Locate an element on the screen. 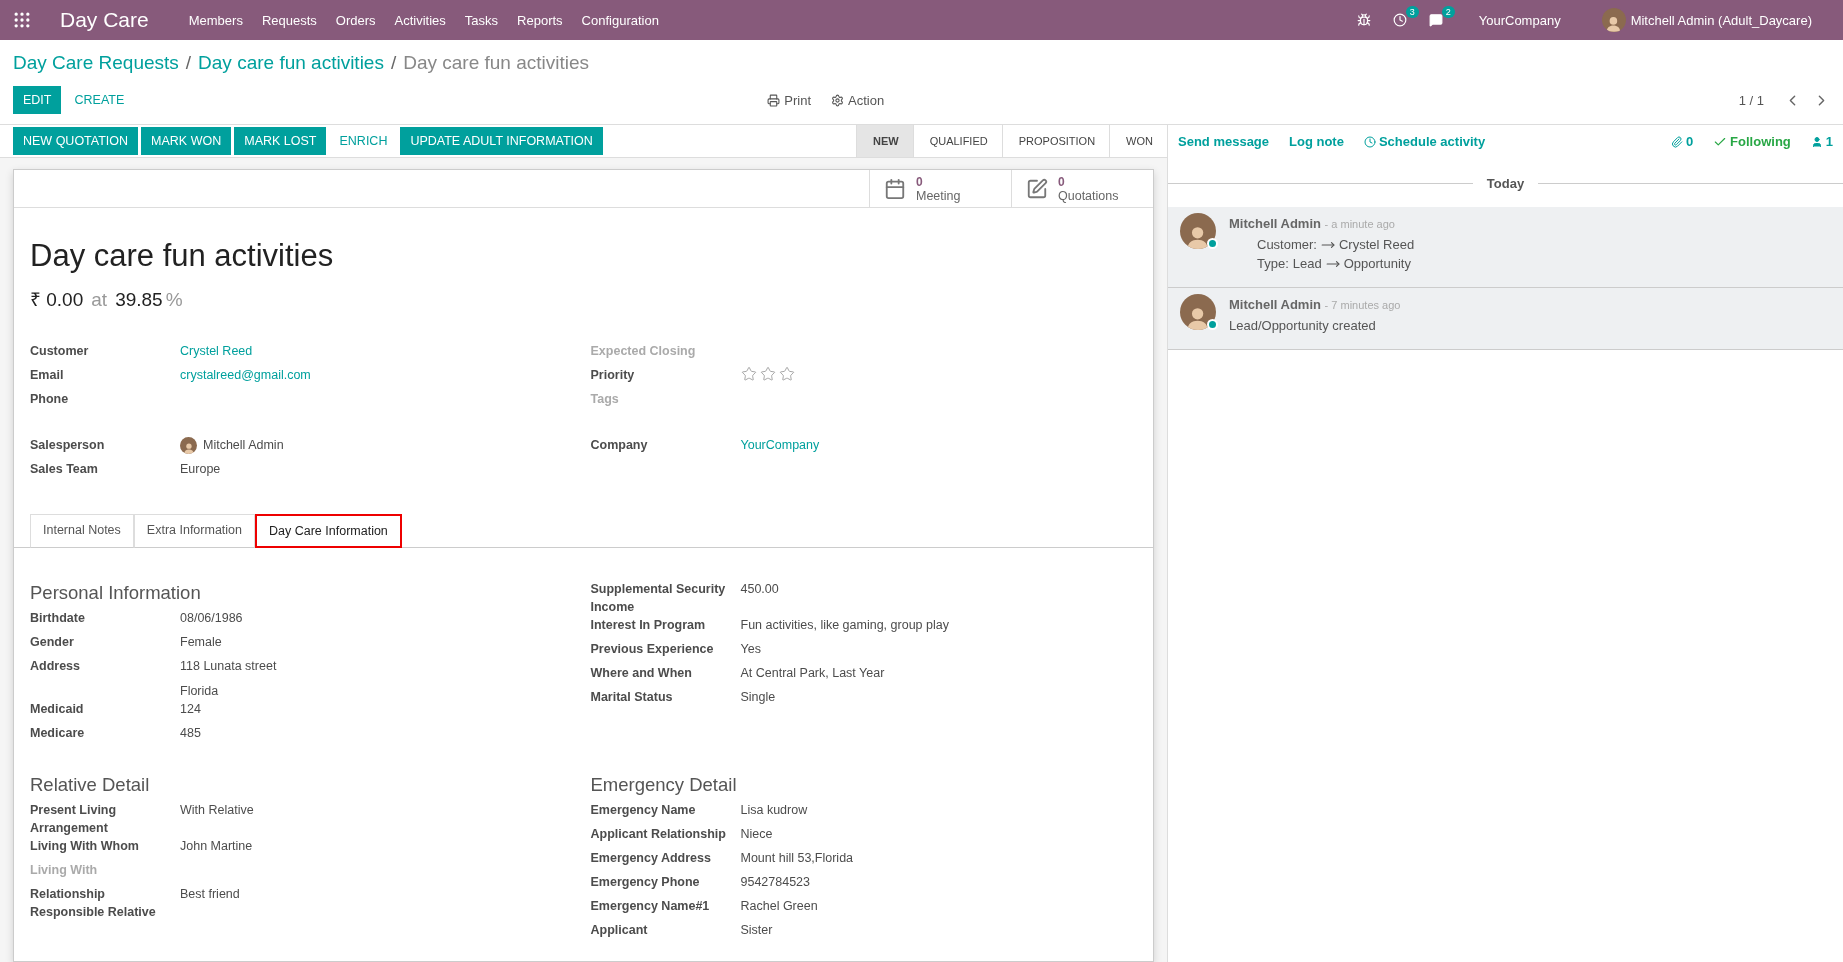  section-title: Relative Detail is located at coordinates (90, 785).